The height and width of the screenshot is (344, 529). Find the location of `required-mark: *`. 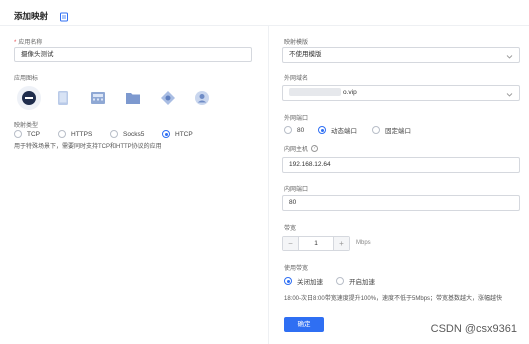

required-mark: * is located at coordinates (15, 43).